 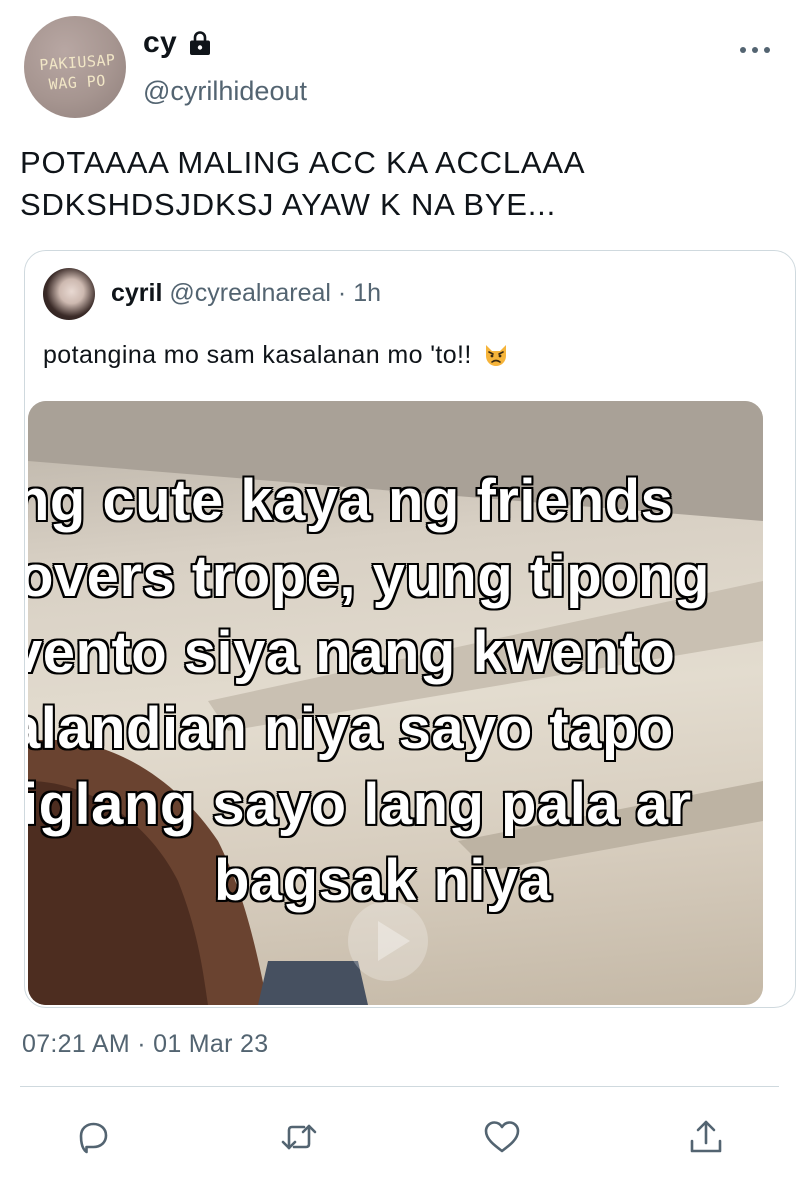 I want to click on quoted-author-avatar, so click(x=69, y=294).